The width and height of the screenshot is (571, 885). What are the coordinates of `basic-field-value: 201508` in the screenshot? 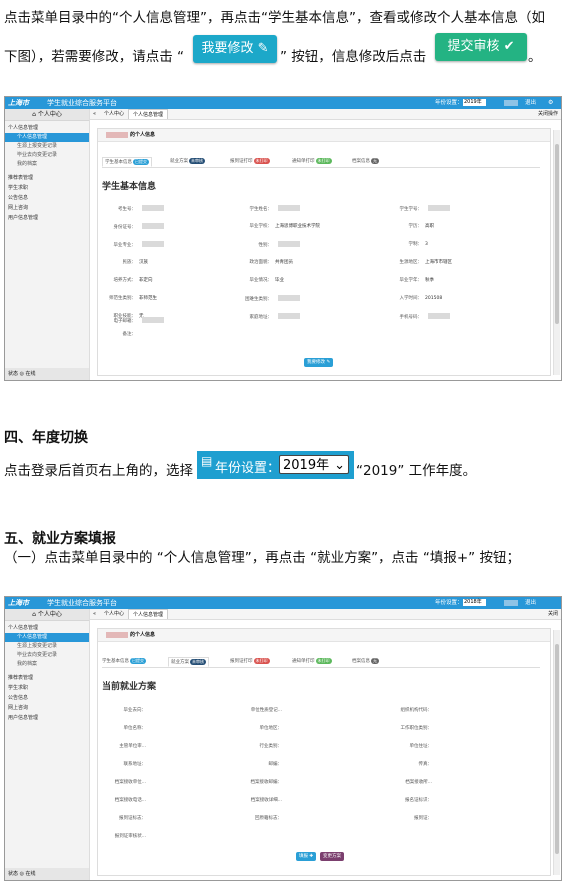 It's located at (434, 298).